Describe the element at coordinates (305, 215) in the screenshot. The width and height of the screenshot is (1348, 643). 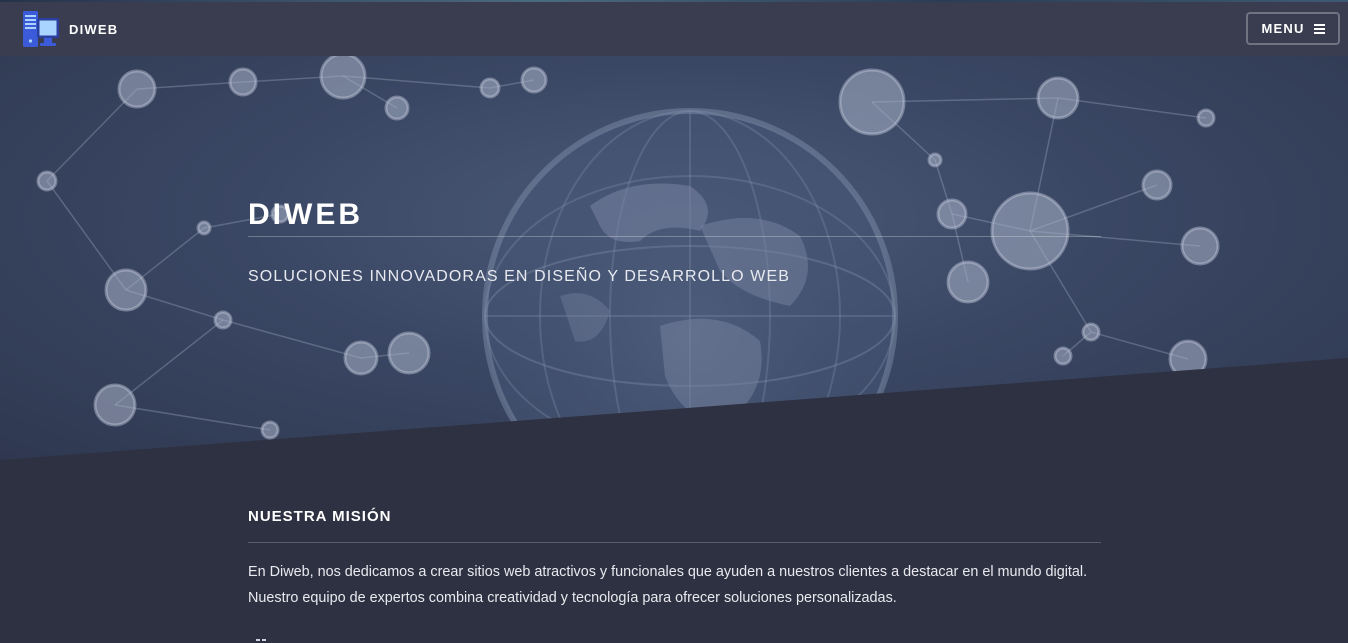
I see `hero-title: DIWEB` at that location.